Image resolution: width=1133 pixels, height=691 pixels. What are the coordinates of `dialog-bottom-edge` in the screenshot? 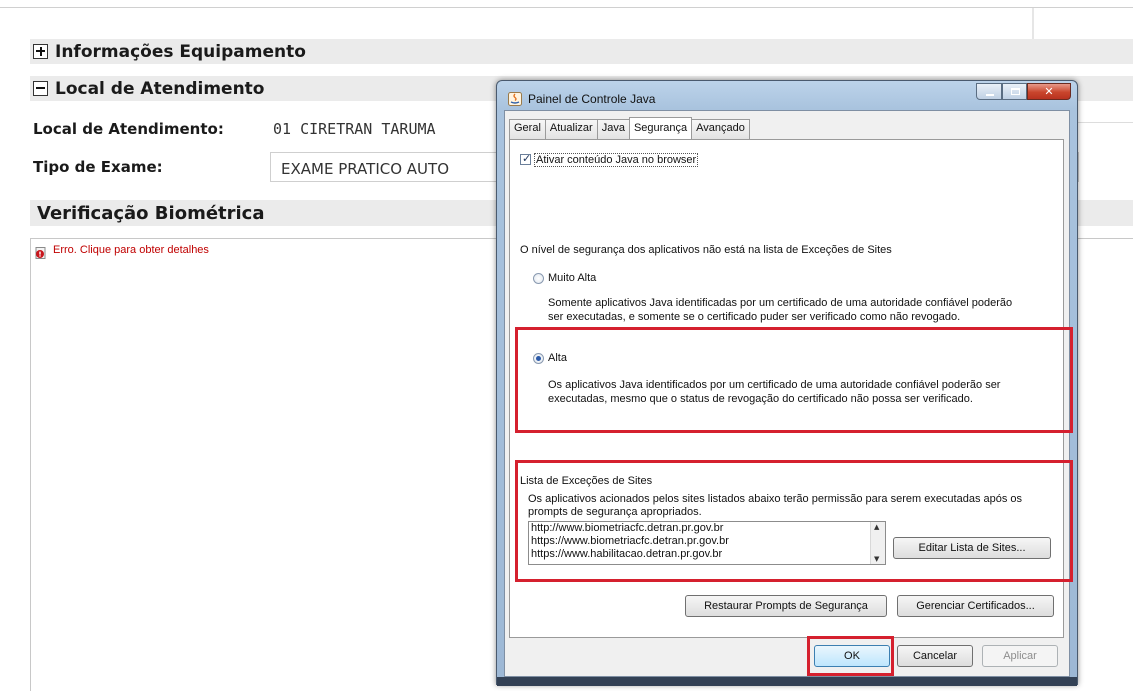 It's located at (787, 681).